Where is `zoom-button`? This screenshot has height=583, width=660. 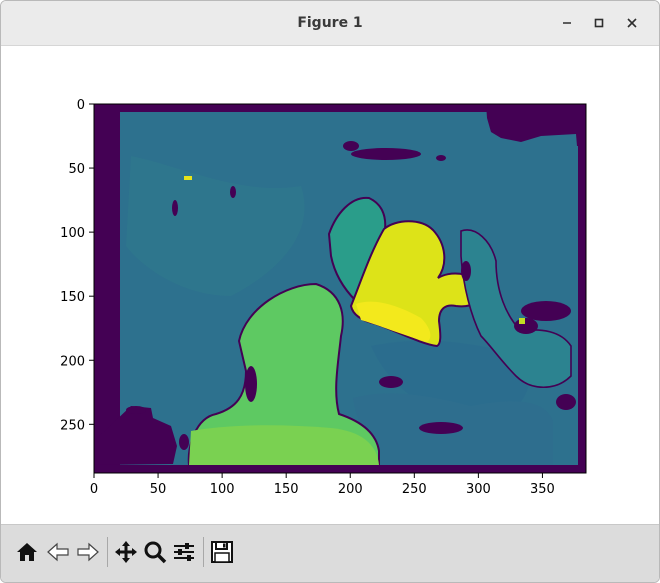 zoom-button is located at coordinates (155, 552).